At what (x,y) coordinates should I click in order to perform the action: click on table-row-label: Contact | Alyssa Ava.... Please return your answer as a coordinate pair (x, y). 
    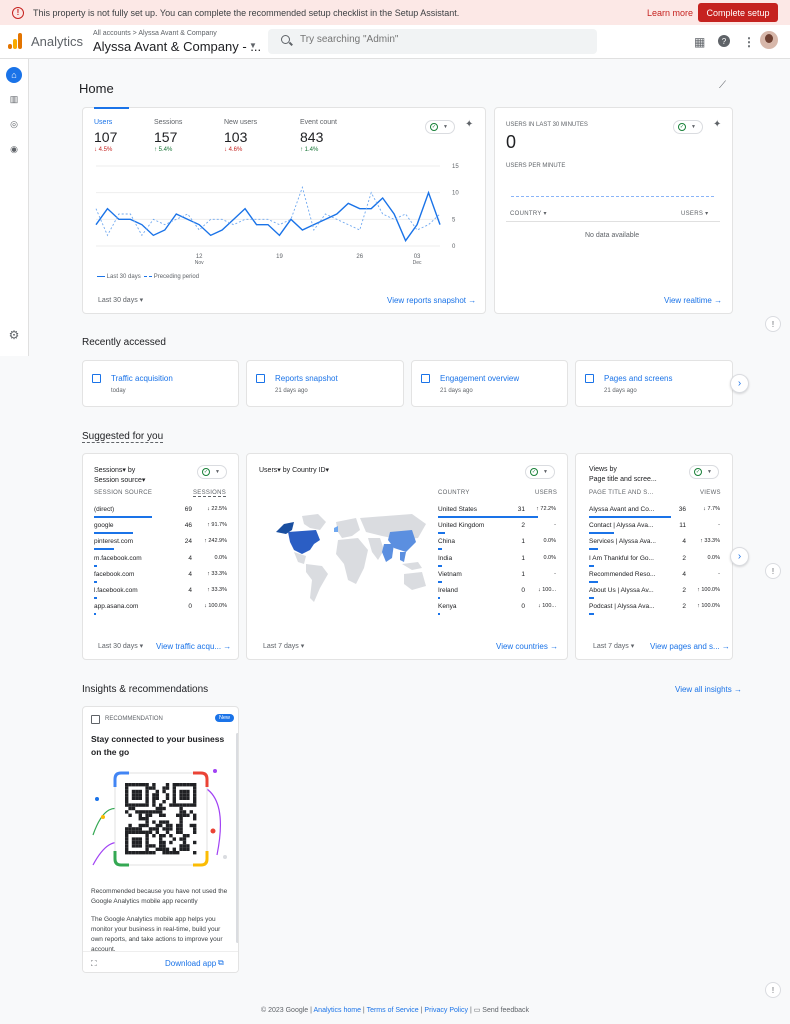
    Looking at the image, I should click on (621, 525).